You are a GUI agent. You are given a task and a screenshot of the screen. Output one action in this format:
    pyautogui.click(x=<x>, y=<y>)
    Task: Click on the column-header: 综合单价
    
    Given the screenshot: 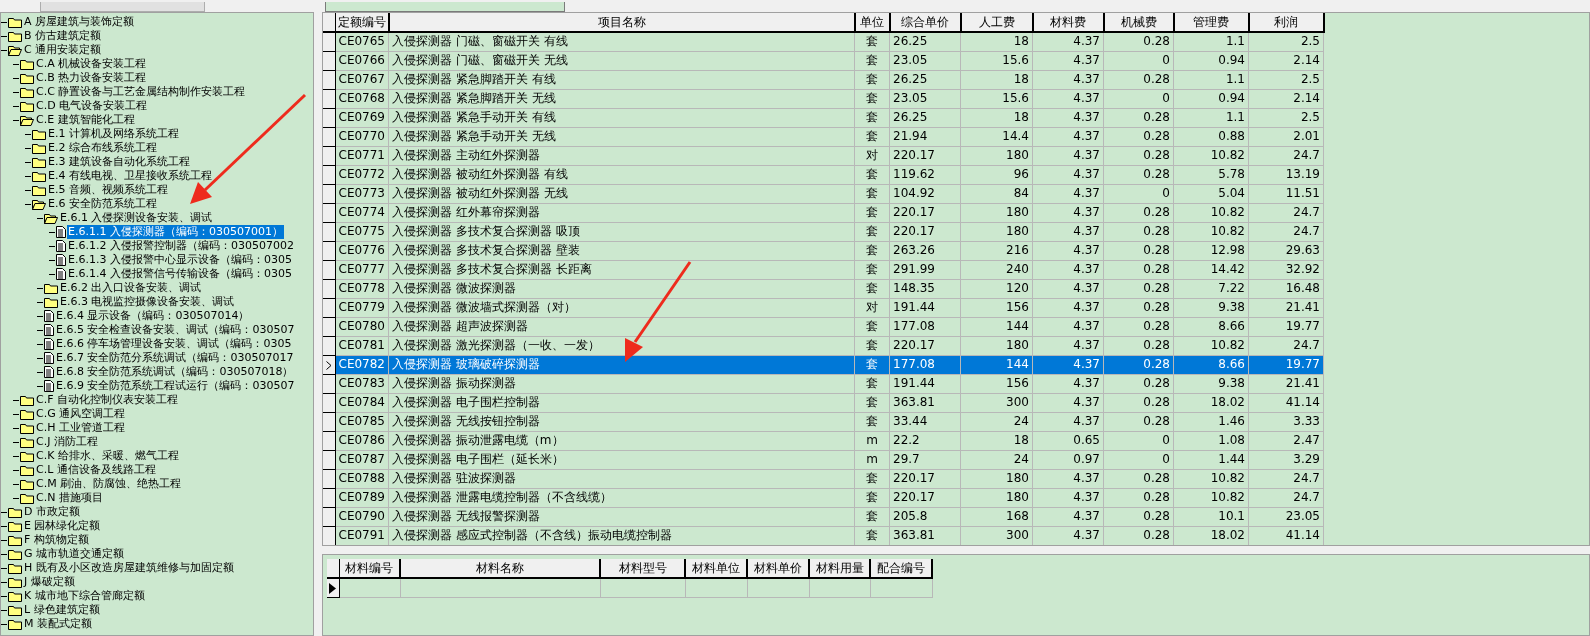 What is the action you would take?
    pyautogui.click(x=925, y=22)
    